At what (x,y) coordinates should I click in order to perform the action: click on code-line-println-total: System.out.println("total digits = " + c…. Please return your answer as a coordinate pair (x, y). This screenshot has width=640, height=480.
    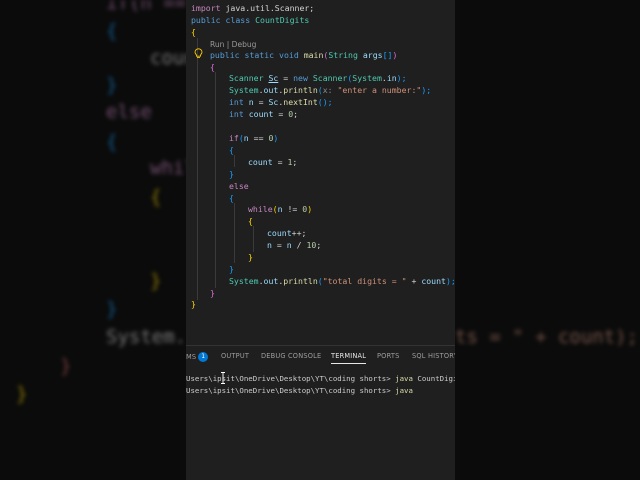
    Looking at the image, I should click on (342, 281).